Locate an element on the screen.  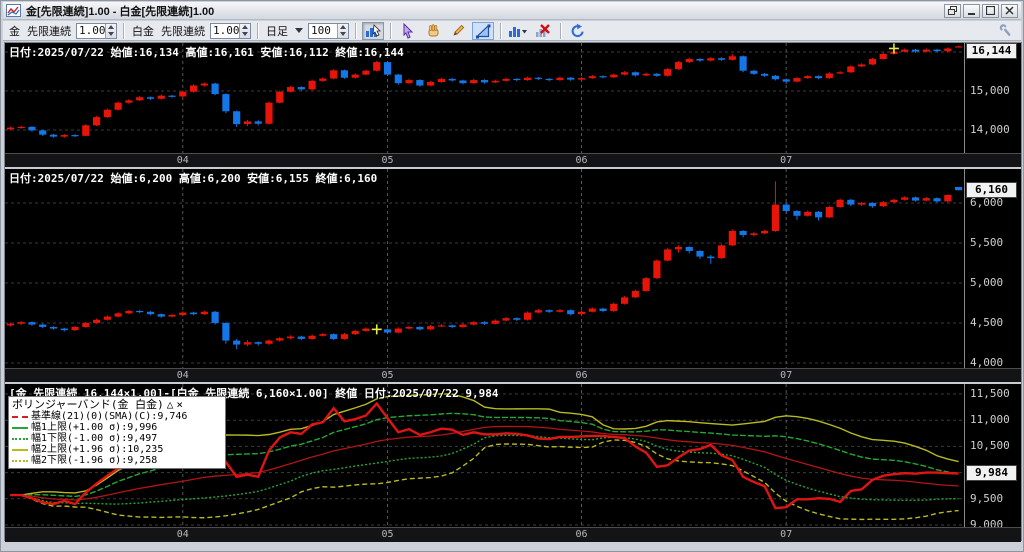
close-button is located at coordinates (1009, 10).